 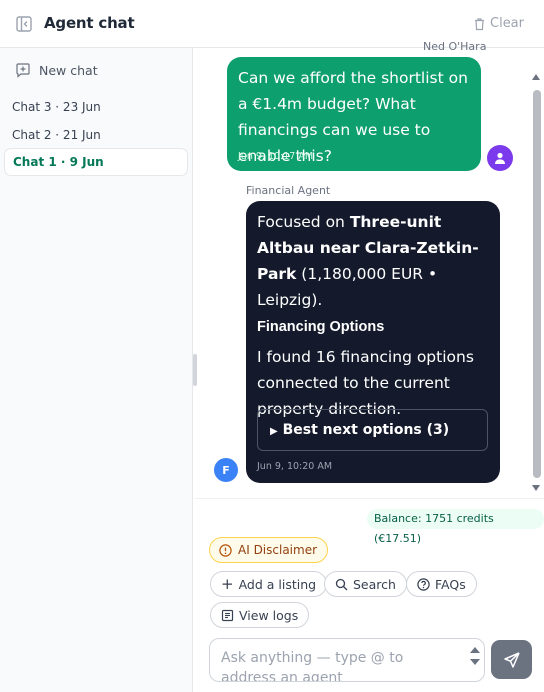 I want to click on clear-label: Clear, so click(x=507, y=23).